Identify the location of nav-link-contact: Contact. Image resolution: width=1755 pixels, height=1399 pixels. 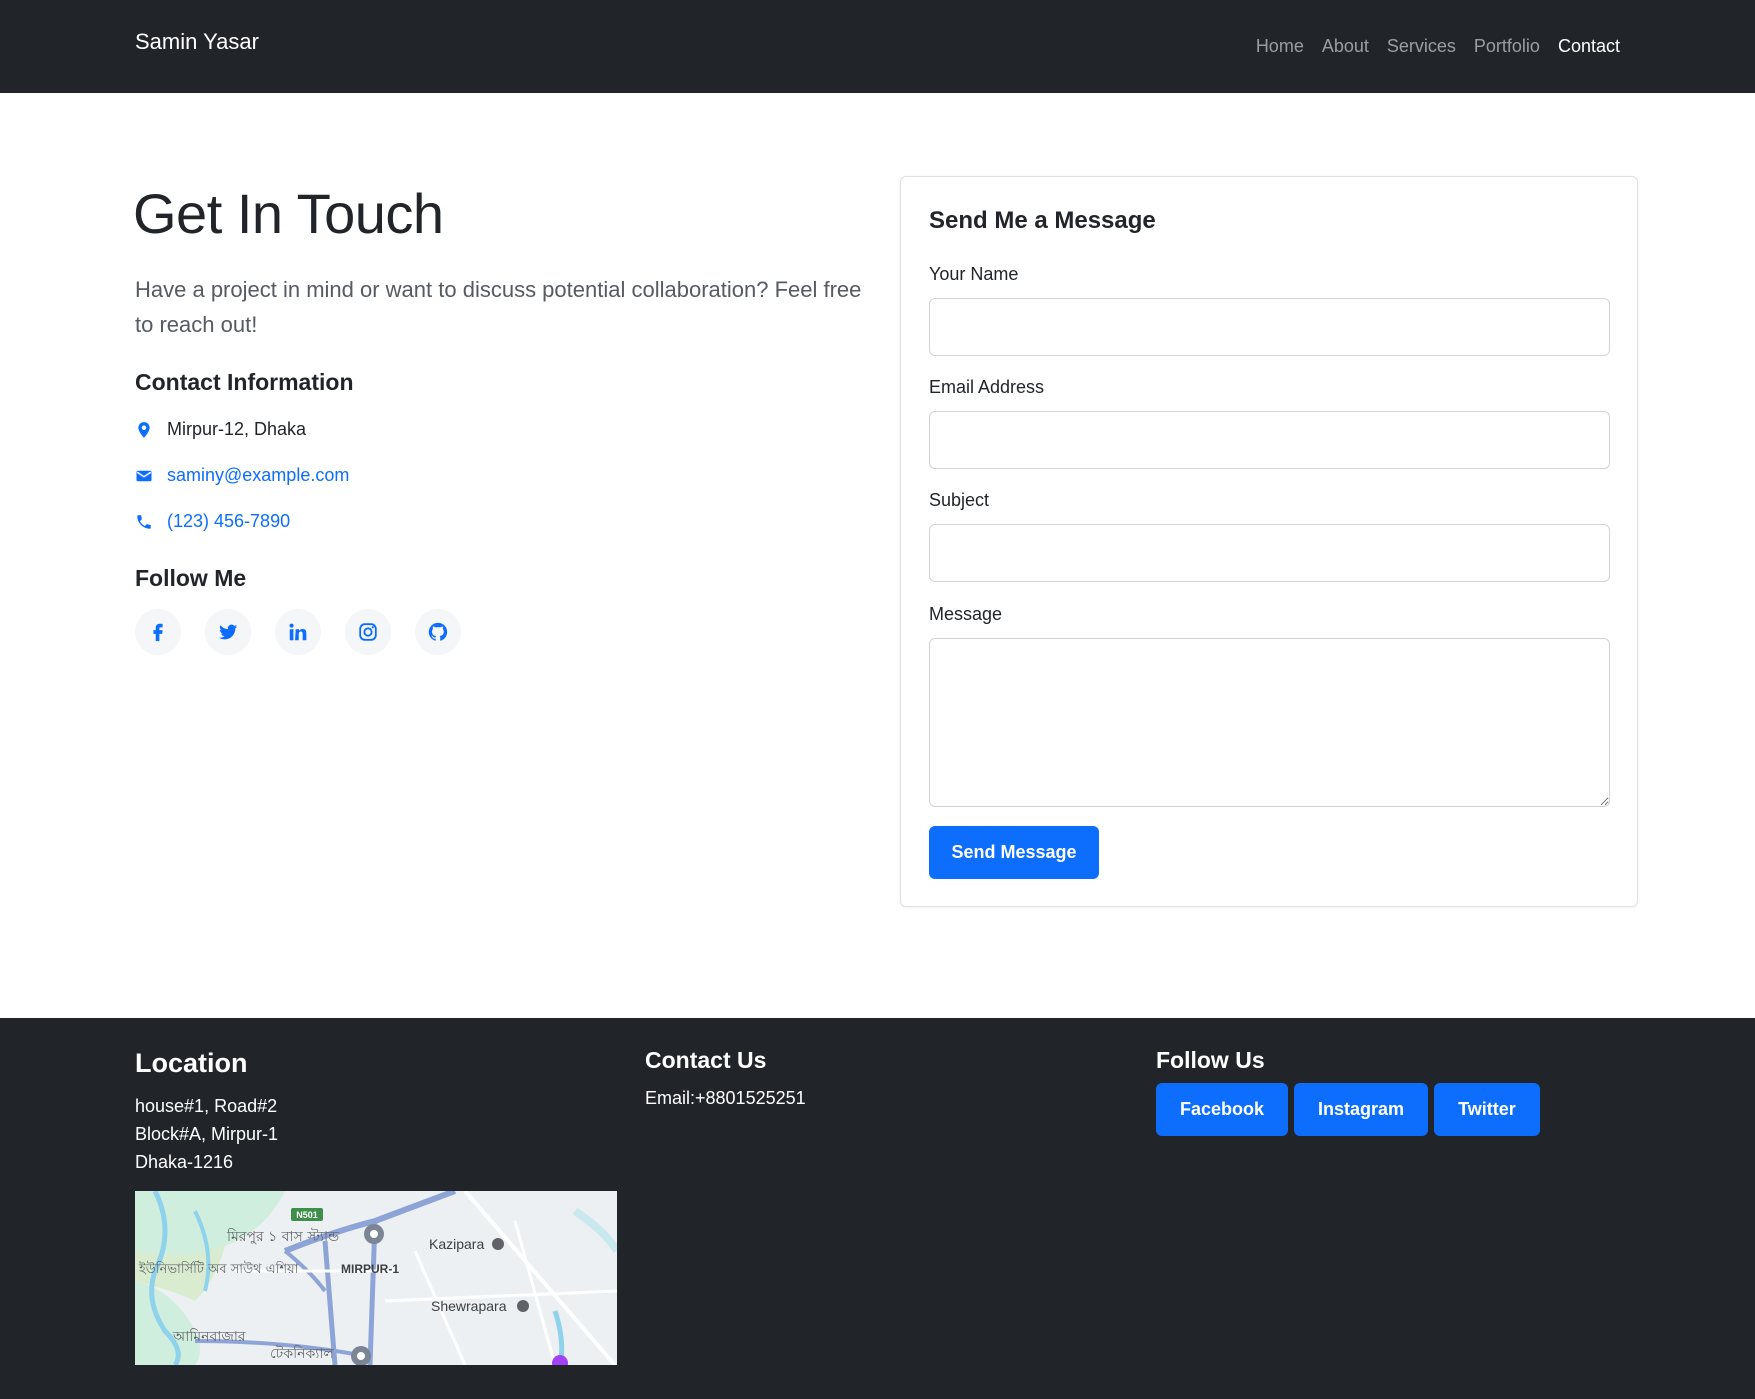
(1589, 46).